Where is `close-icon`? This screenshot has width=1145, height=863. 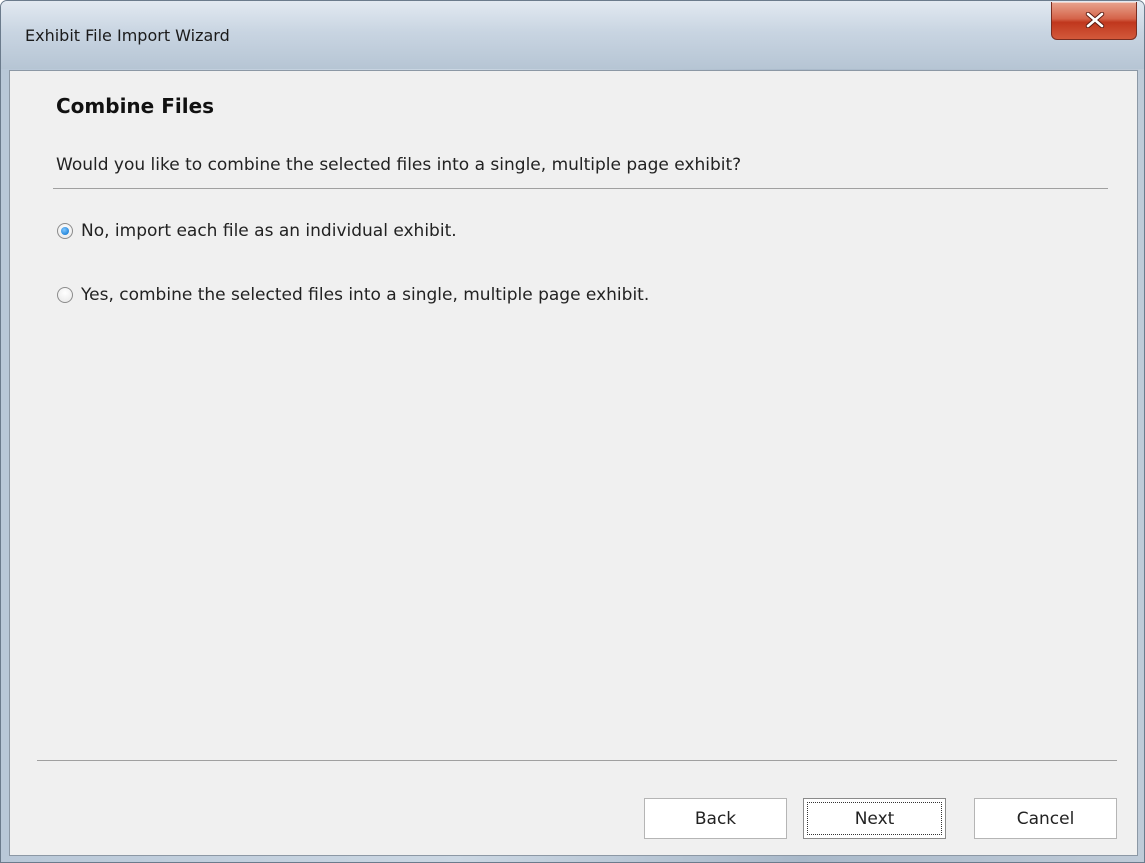
close-icon is located at coordinates (1095, 20).